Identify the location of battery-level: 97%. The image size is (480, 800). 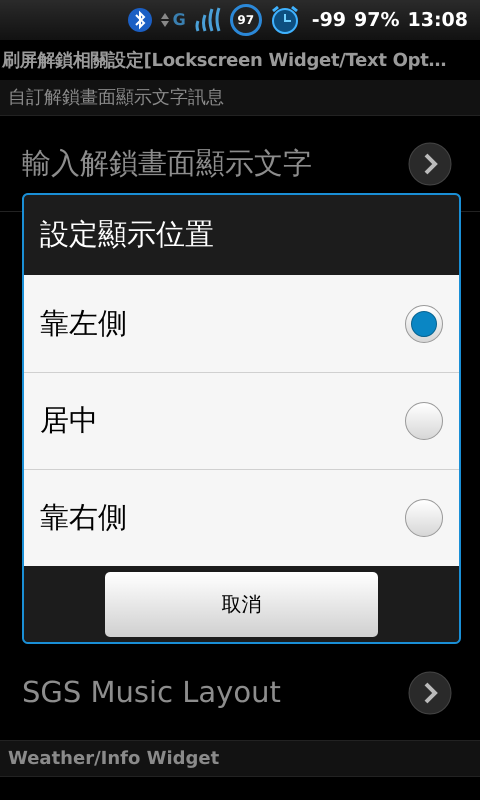
(377, 20).